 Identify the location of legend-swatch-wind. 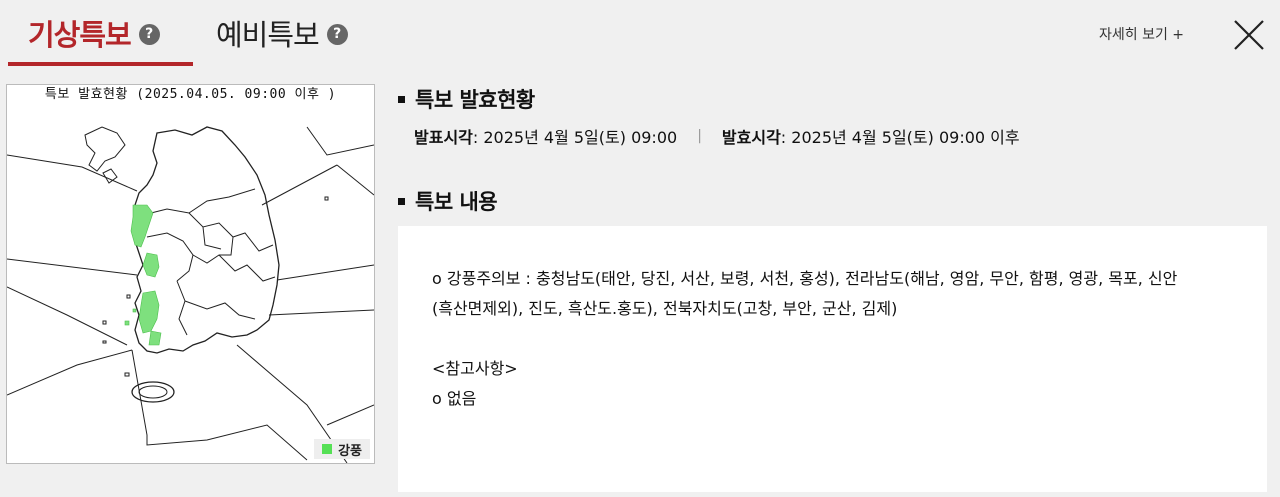
(327, 449).